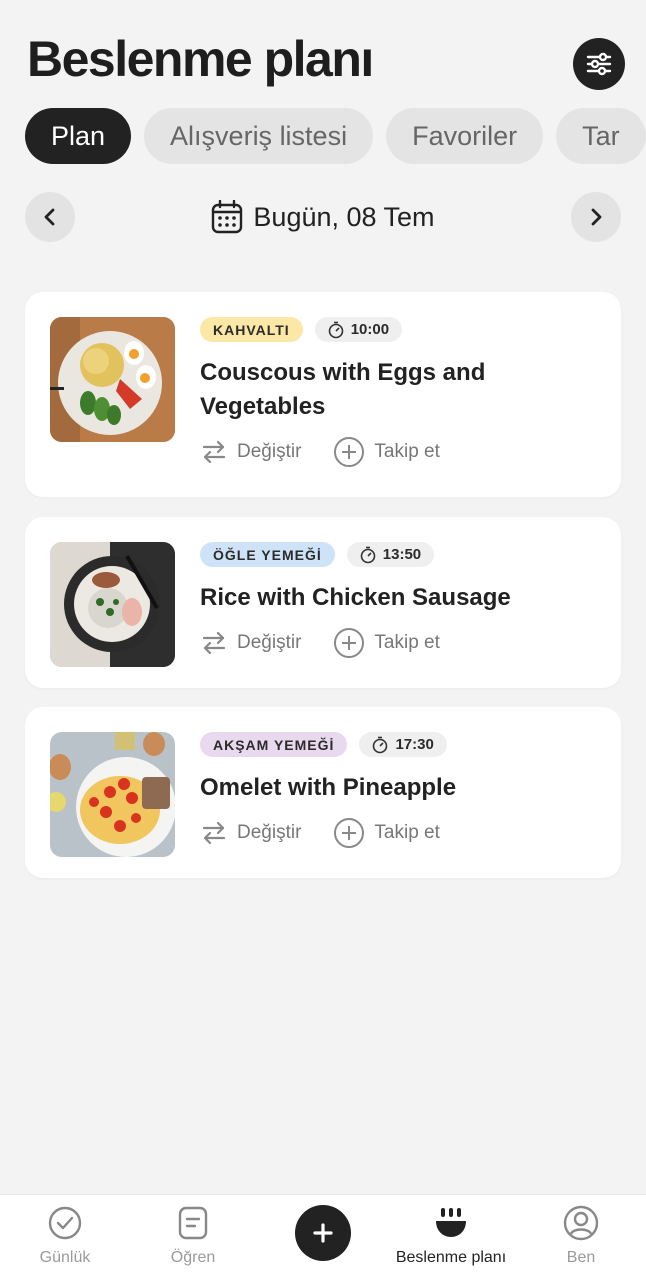 This screenshot has width=646, height=1280. I want to click on profile-icon, so click(581, 1223).